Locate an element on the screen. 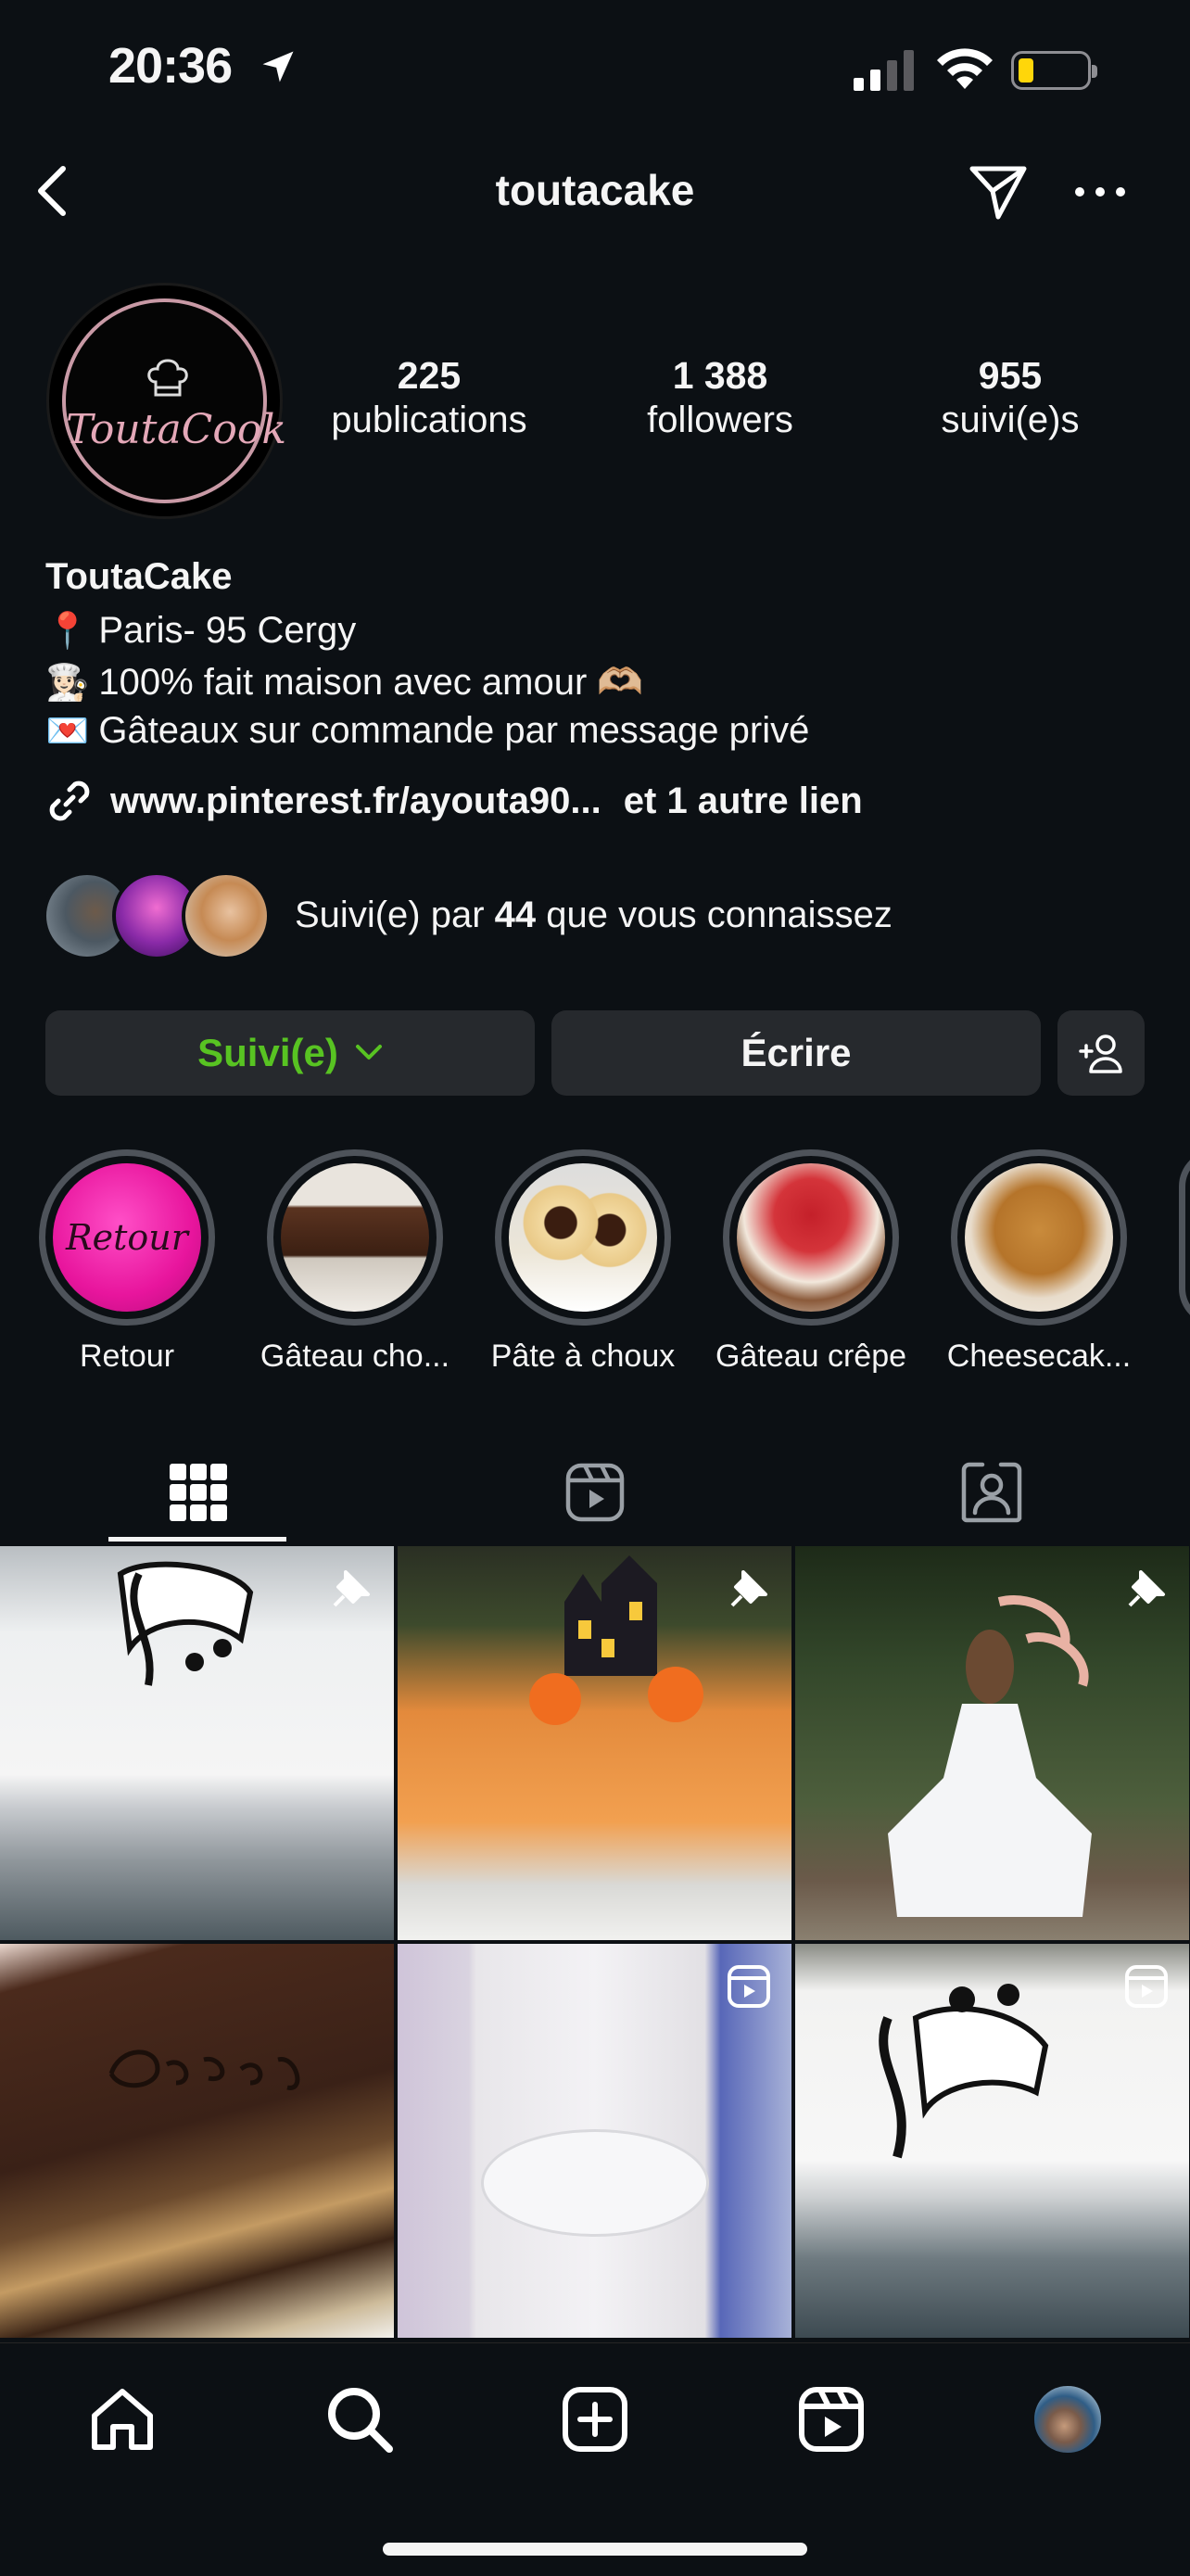 This screenshot has width=1190, height=2576. tab-reels is located at coordinates (595, 1492).